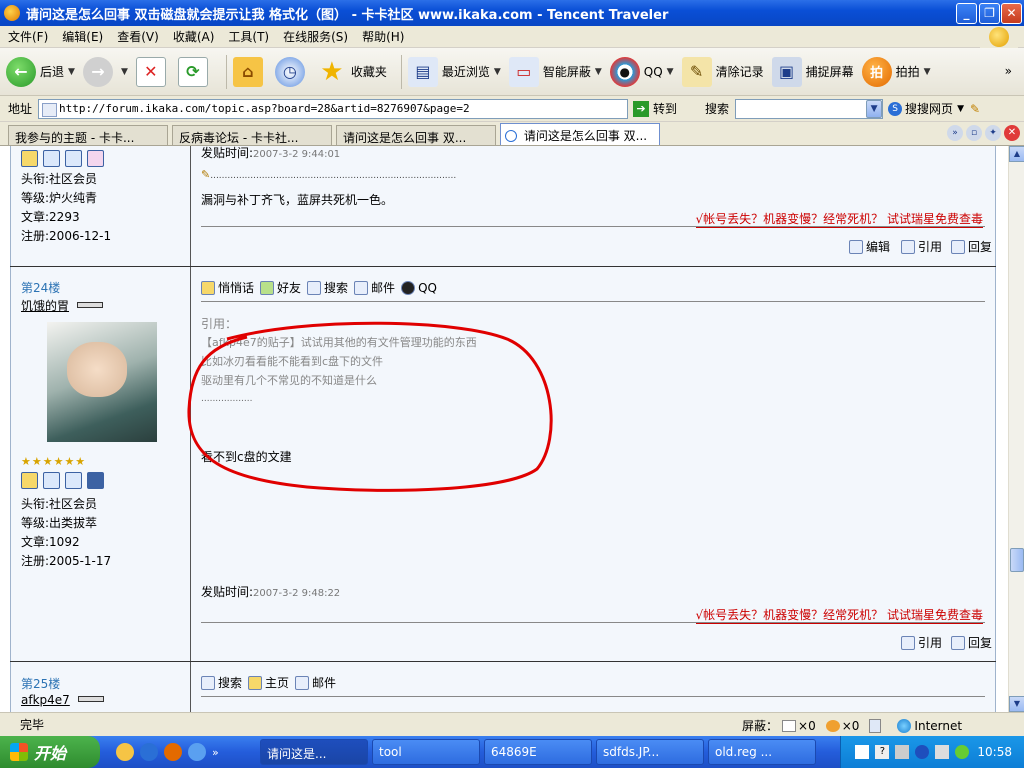  I want to click on qq-button: ● QQ ▼, so click(641, 71).